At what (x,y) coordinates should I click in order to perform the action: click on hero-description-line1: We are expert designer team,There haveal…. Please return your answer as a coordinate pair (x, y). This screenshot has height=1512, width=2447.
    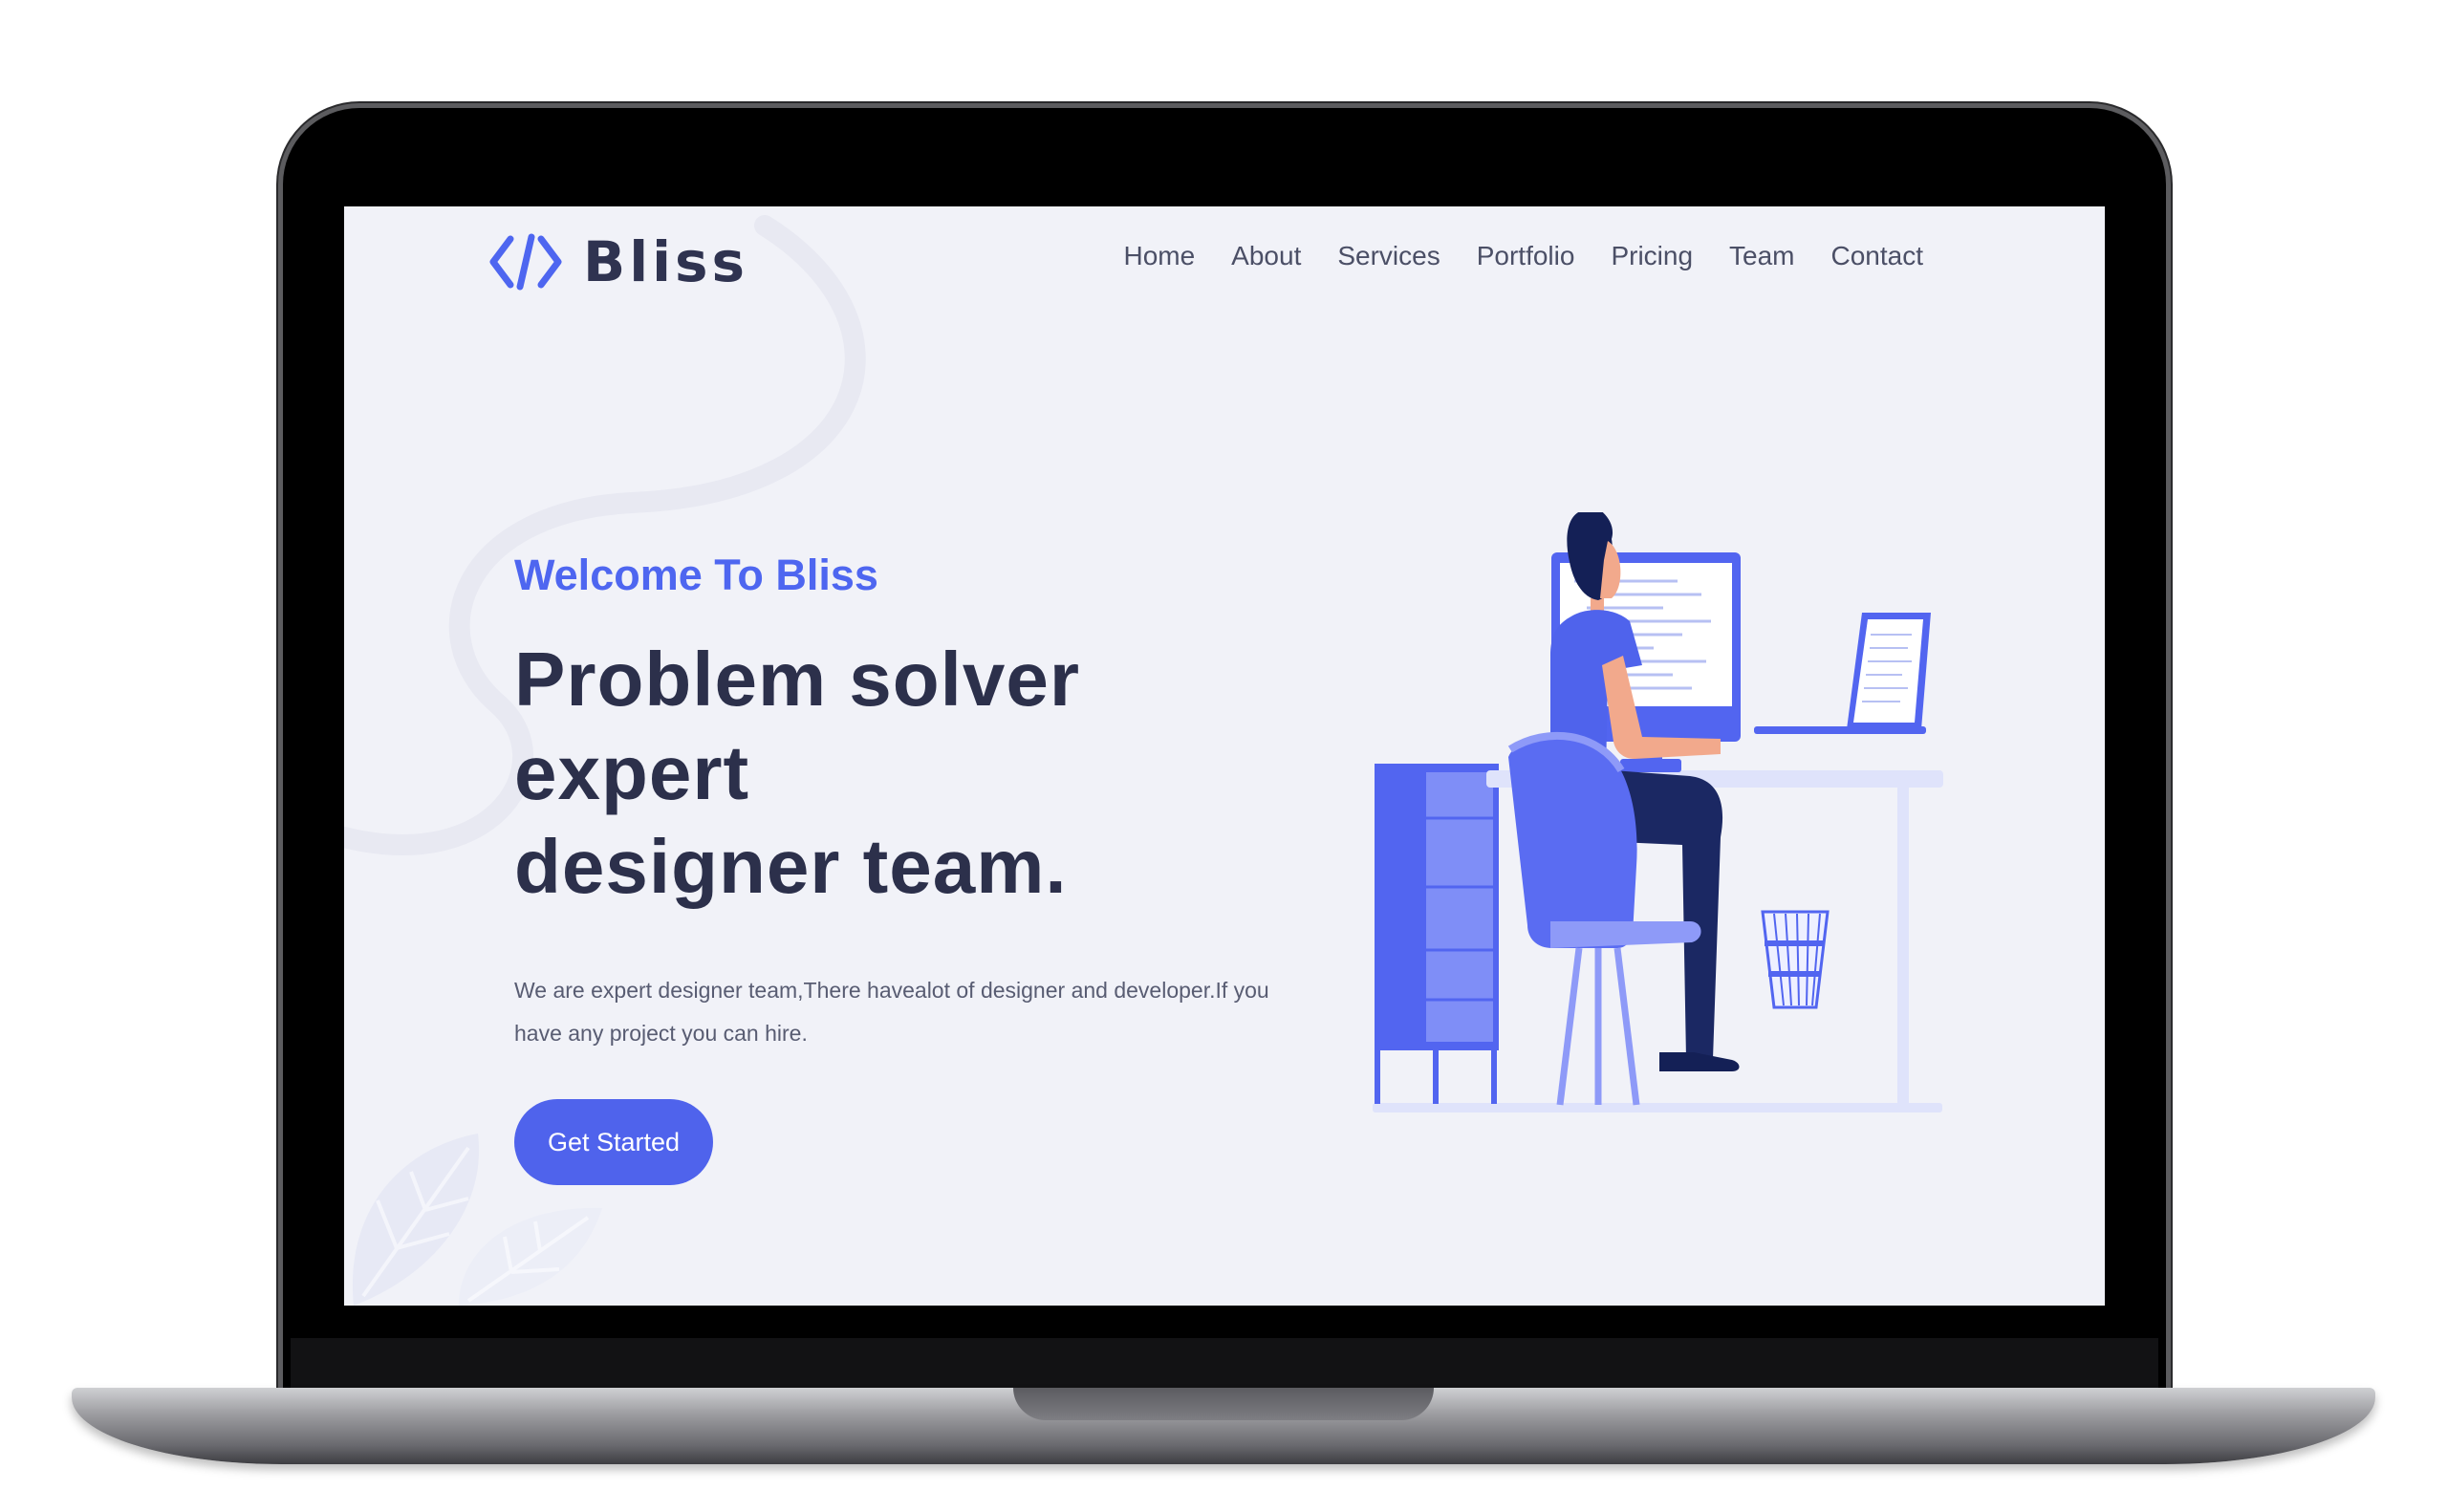
    Looking at the image, I should click on (891, 991).